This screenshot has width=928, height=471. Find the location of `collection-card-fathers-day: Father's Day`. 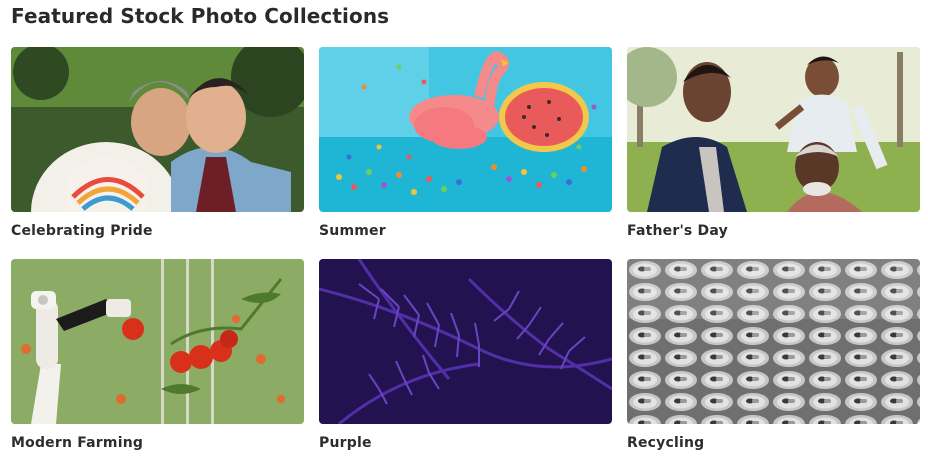

collection-card-fathers-day: Father's Day is located at coordinates (773, 153).